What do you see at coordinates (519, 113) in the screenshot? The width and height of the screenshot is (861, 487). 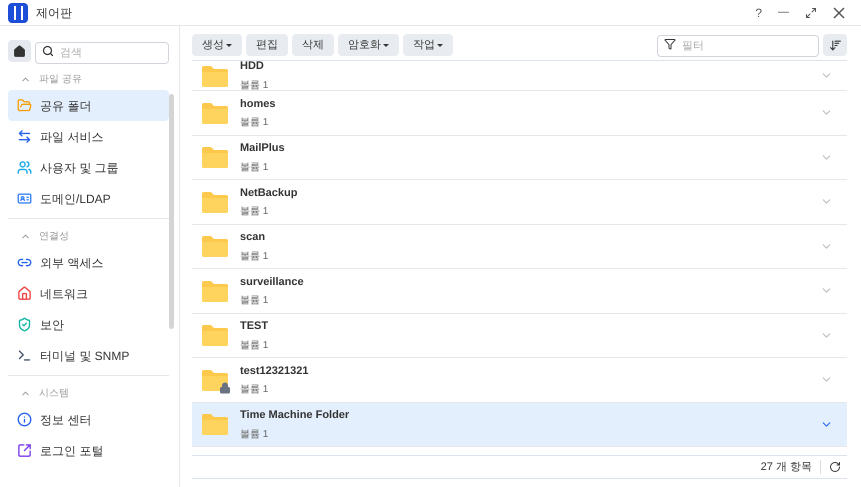 I see `folder-row: homes 볼륨 1` at bounding box center [519, 113].